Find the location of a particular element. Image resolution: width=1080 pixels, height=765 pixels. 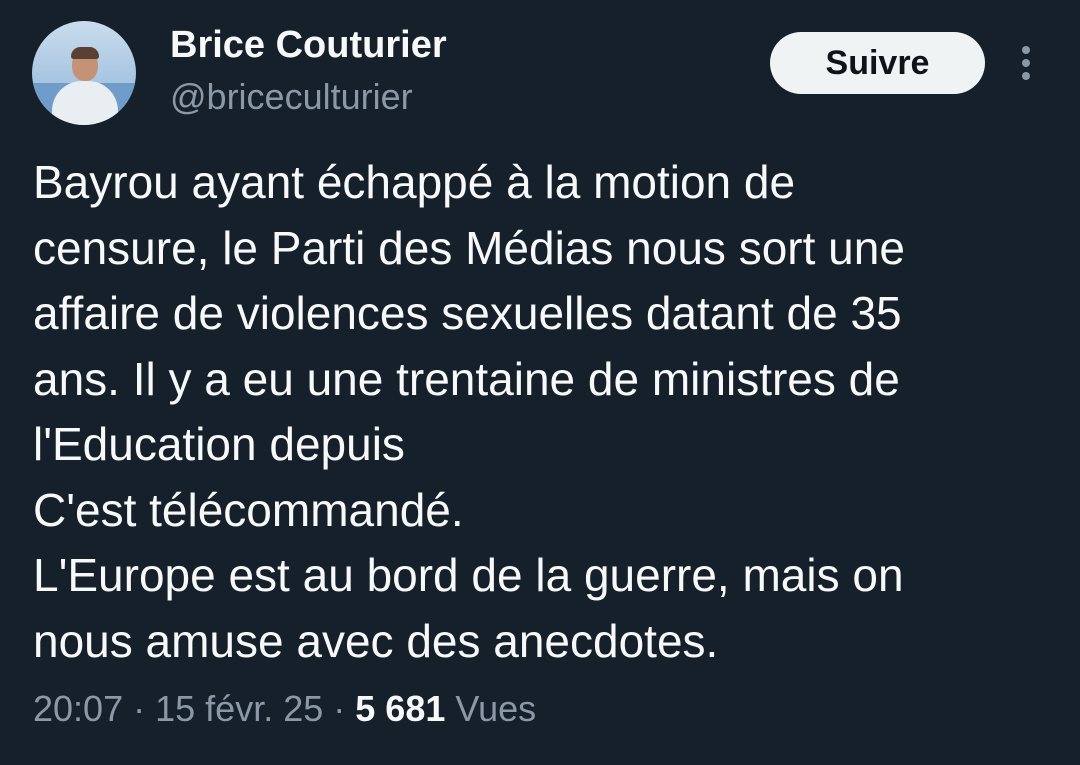

author-handle: @briceculturier is located at coordinates (291, 97).